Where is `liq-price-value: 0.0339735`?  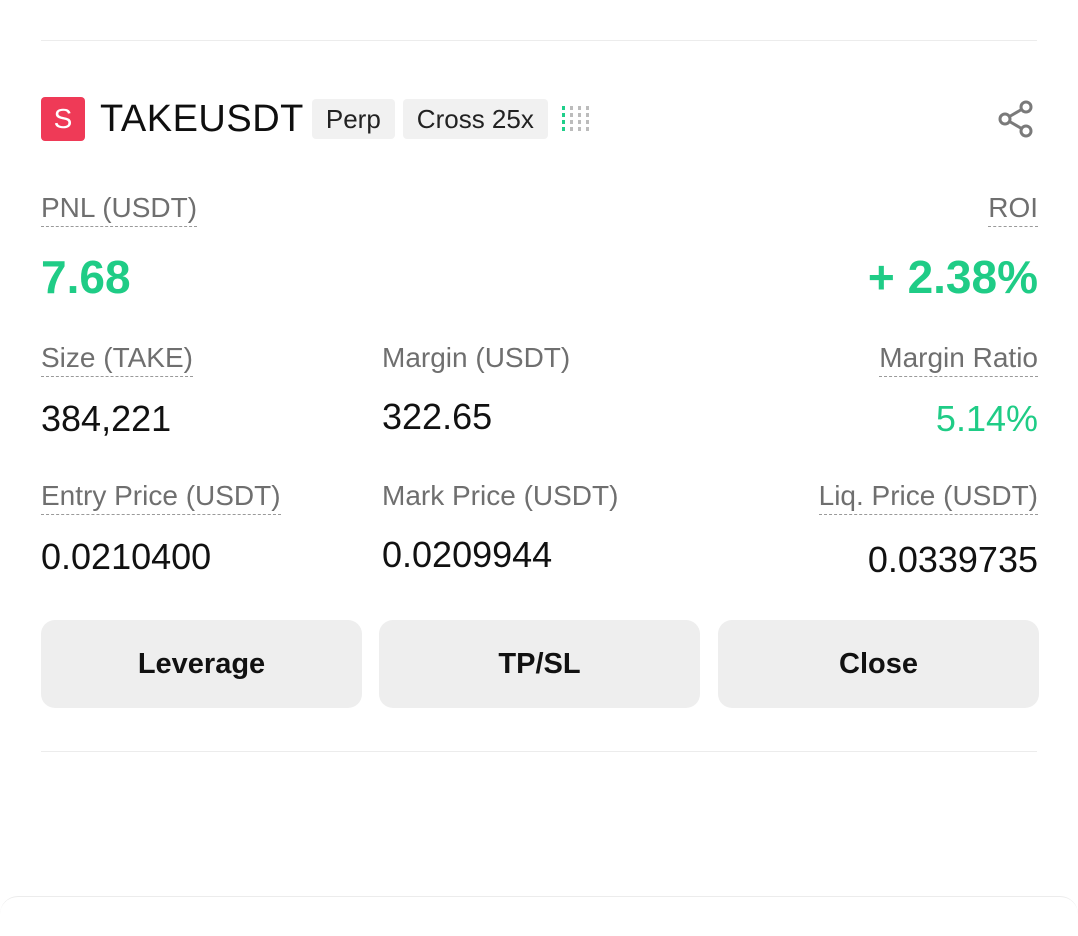
liq-price-value: 0.0339735 is located at coordinates (952, 559).